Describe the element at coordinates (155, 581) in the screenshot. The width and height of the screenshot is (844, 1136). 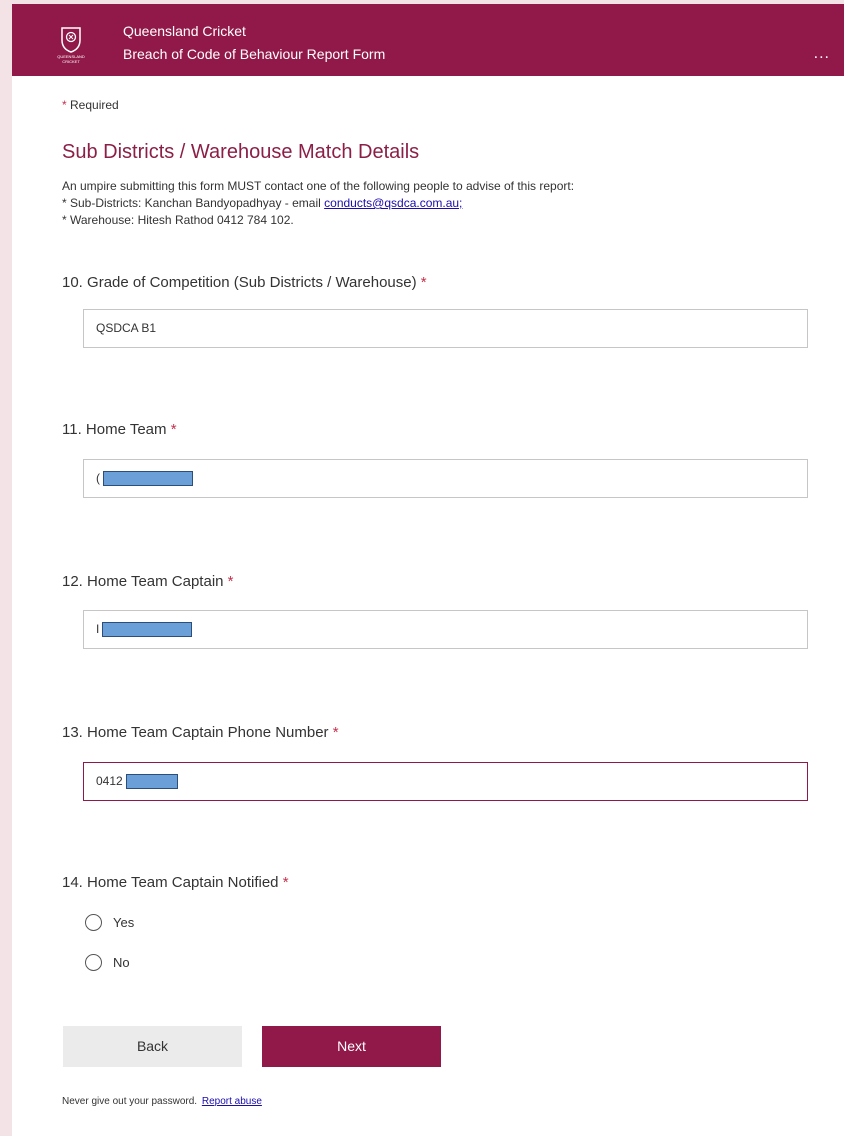
I see `question-text: Home Team Captain` at that location.